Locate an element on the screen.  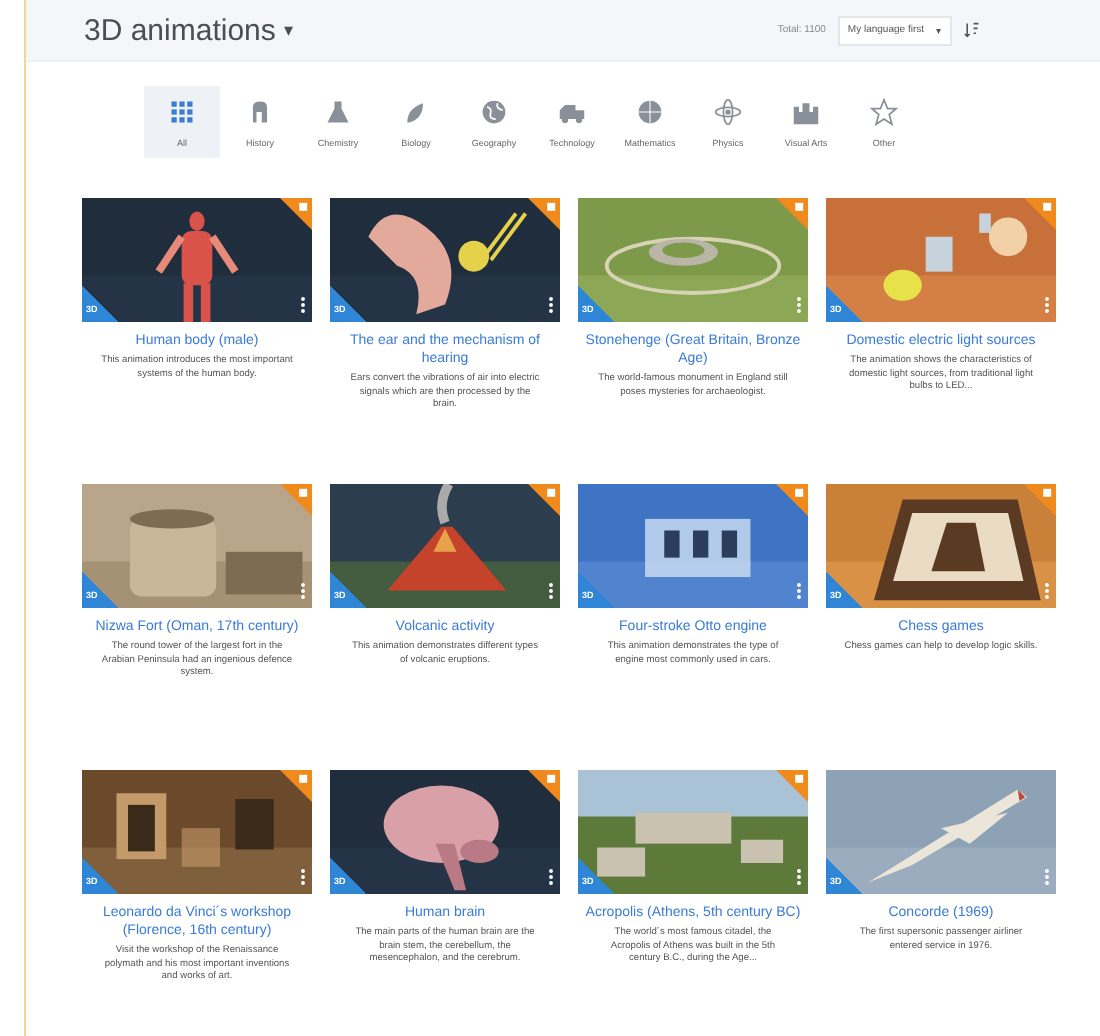
atom-icon is located at coordinates (728, 111).